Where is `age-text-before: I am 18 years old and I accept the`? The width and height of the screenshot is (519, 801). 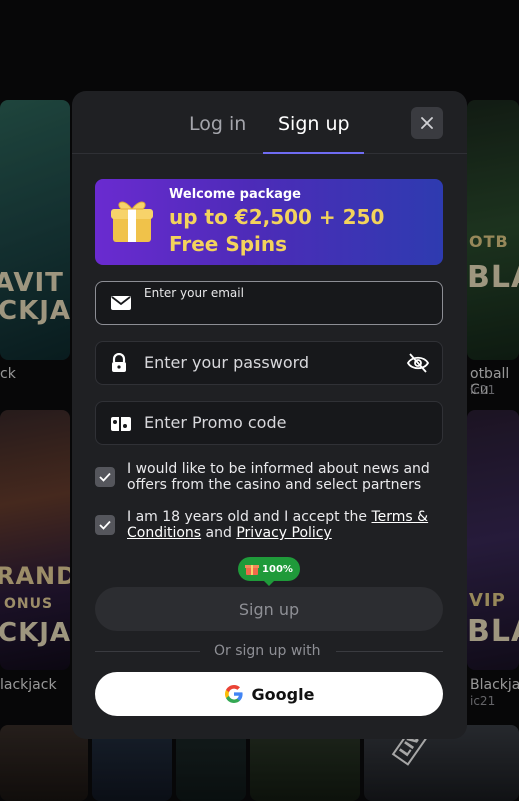 age-text-before: I am 18 years old and I accept the is located at coordinates (249, 517).